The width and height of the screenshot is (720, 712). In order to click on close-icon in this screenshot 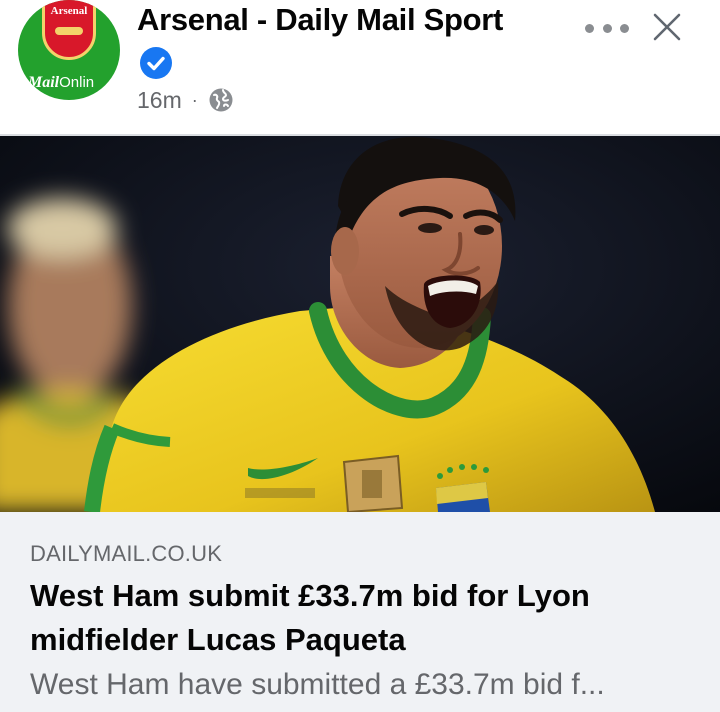, I will do `click(667, 27)`.